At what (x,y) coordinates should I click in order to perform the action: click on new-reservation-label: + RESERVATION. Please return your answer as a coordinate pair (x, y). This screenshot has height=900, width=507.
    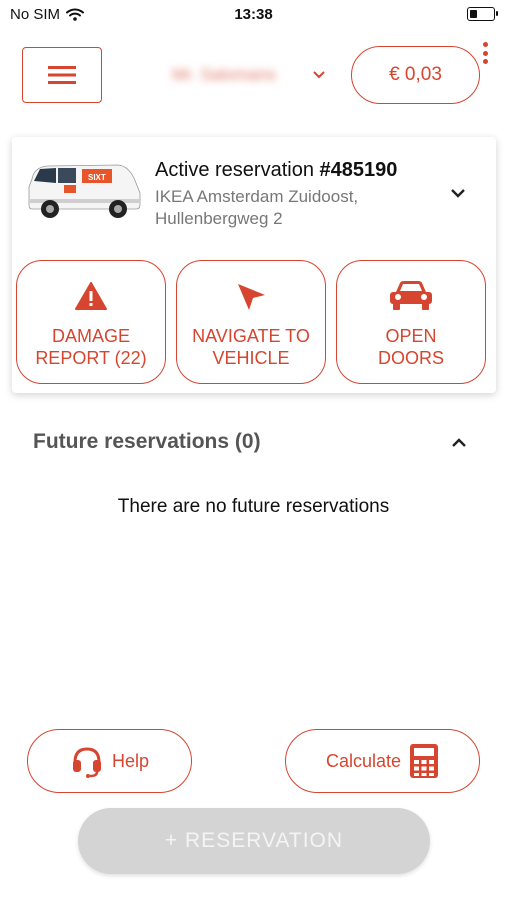
    Looking at the image, I should click on (254, 840).